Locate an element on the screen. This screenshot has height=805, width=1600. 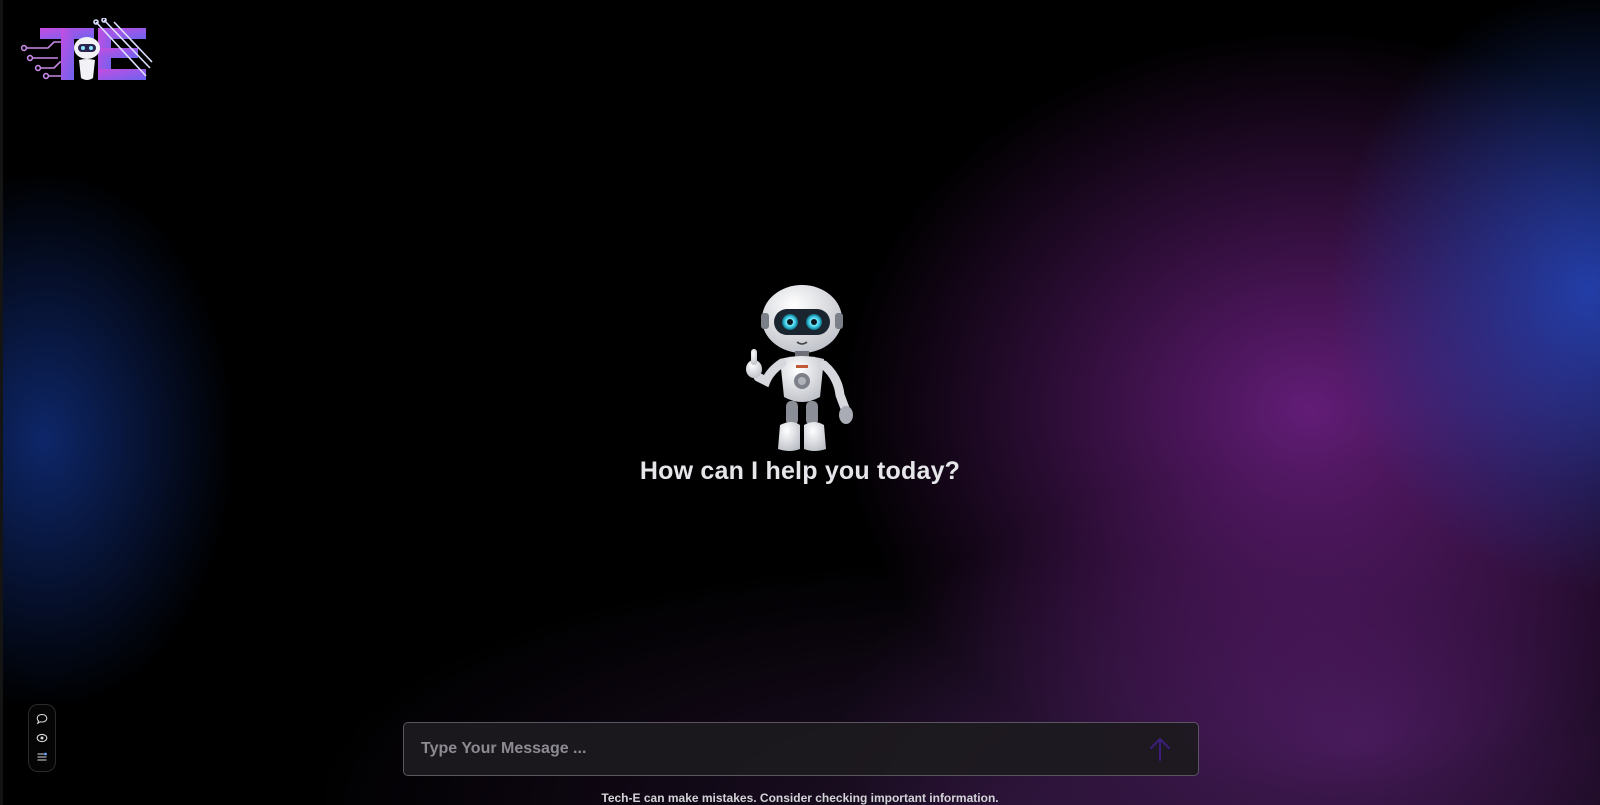
view-toggle-button is located at coordinates (42, 738).